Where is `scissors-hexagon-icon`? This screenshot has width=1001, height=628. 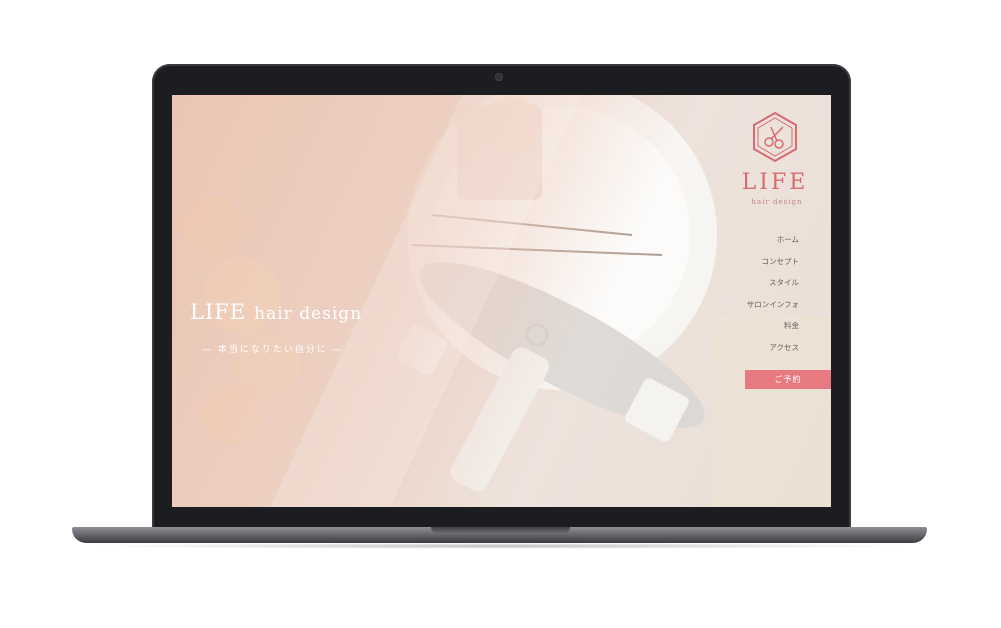
scissors-hexagon-icon is located at coordinates (775, 137).